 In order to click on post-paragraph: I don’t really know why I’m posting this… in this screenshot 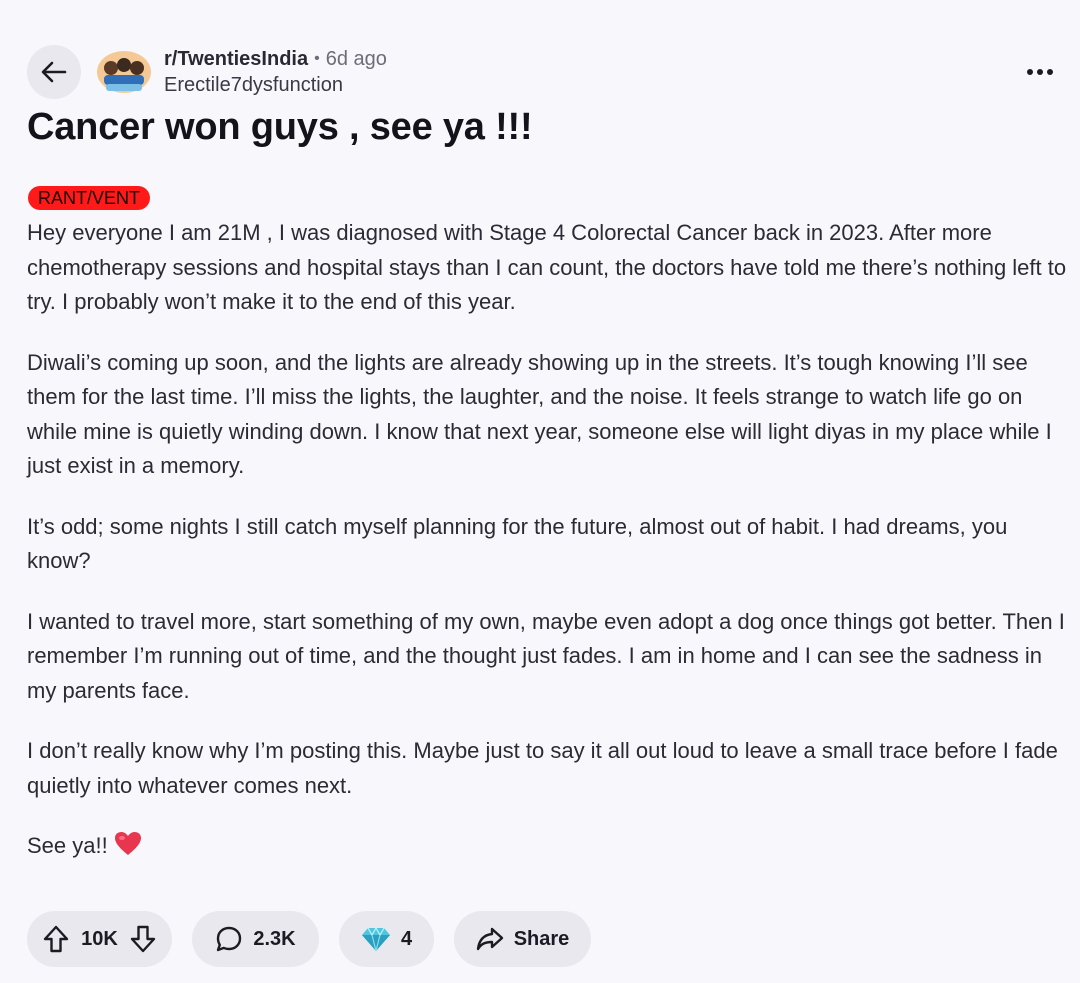, I will do `click(542, 768)`.